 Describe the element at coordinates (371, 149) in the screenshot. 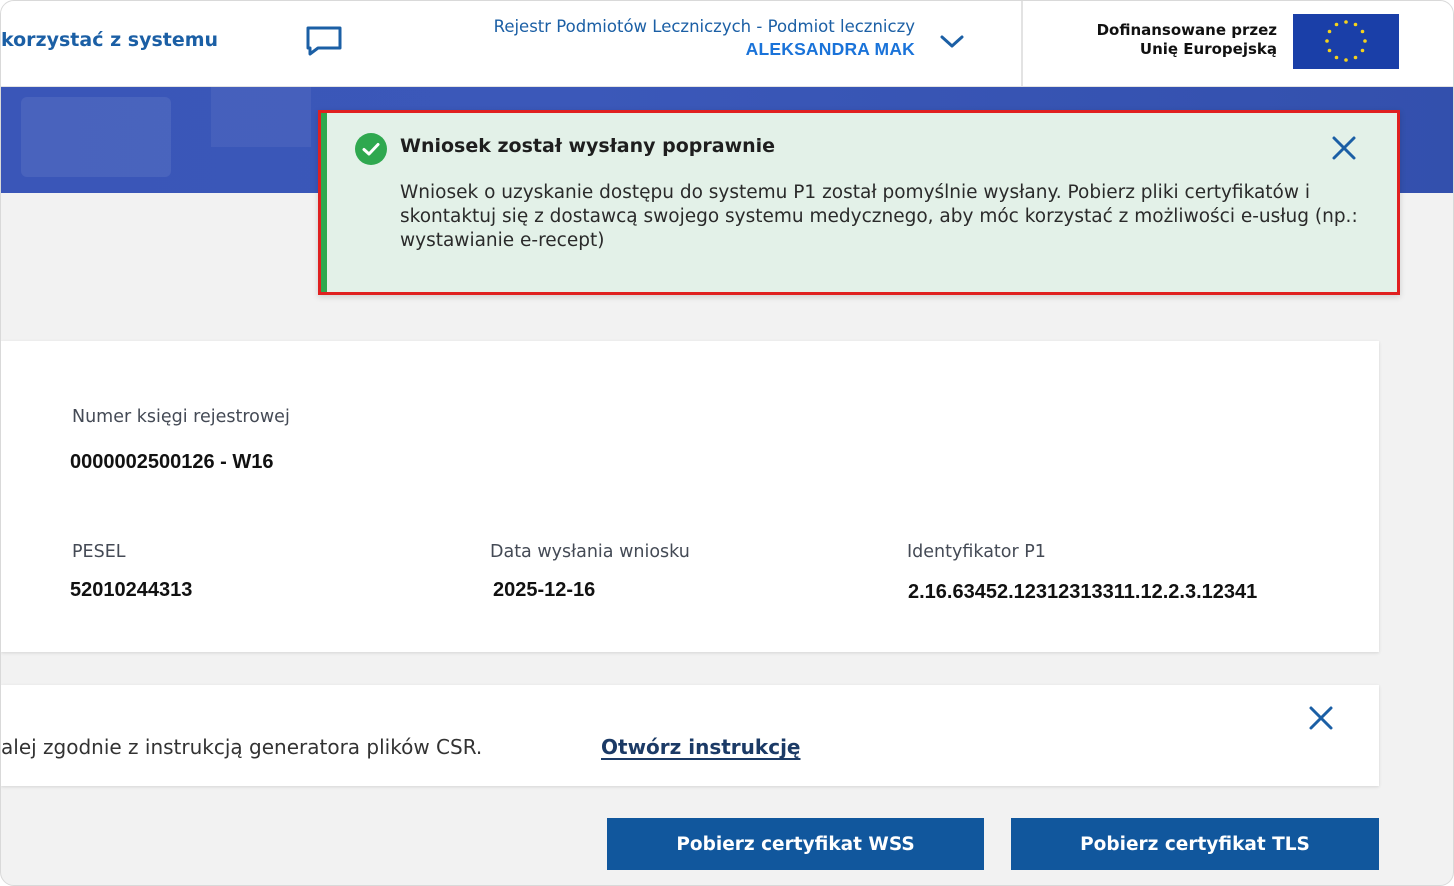

I see `check-circle-icon` at that location.